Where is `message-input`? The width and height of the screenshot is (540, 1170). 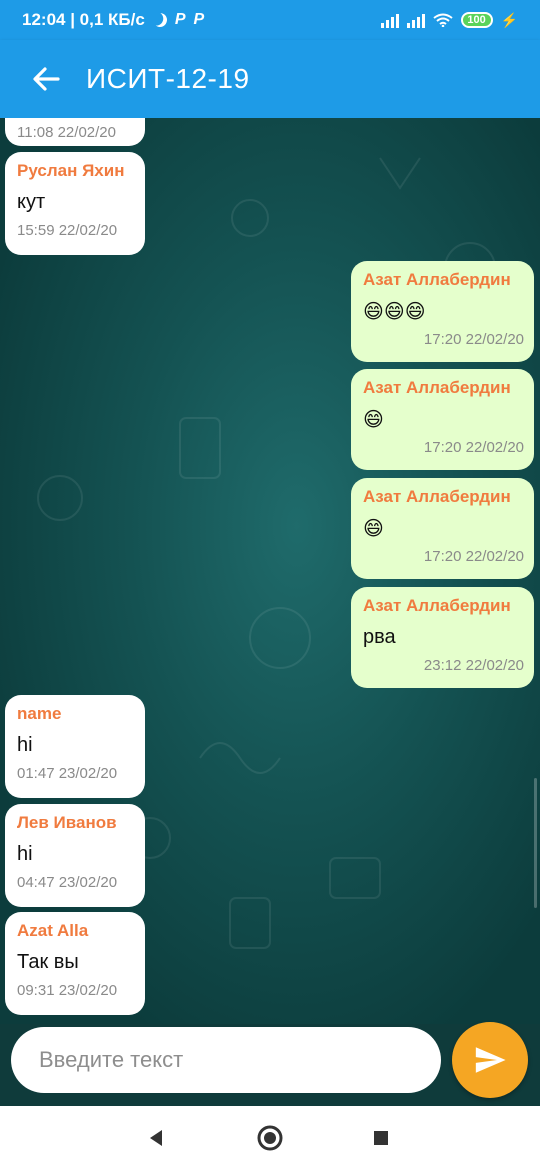
message-input is located at coordinates (226, 1060).